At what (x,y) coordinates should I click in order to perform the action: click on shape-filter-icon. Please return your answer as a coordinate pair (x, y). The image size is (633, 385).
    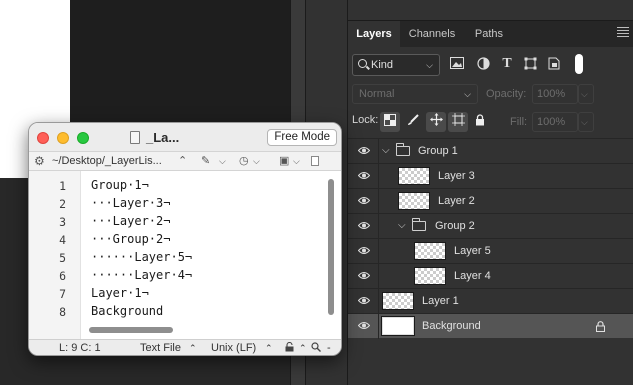
    Looking at the image, I should click on (530, 64).